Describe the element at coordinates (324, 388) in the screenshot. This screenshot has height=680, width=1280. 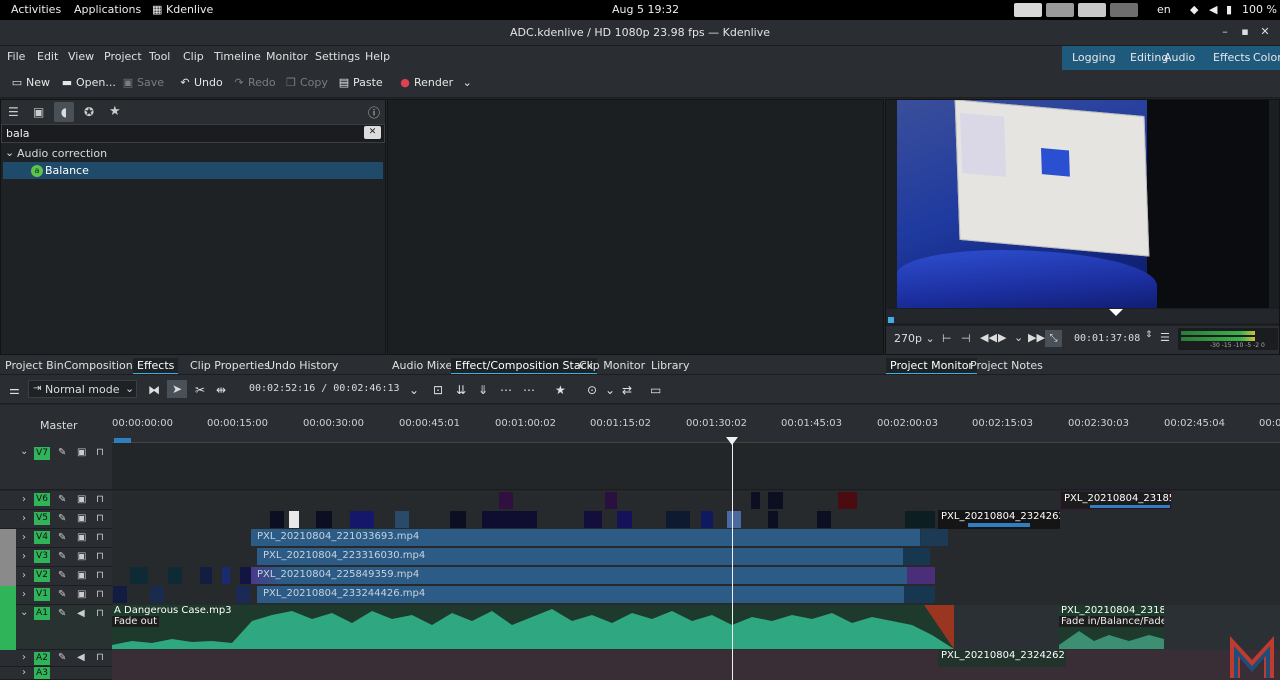
I see `timeline-position: 00:02:52:16 / 00:02:46:13` at that location.